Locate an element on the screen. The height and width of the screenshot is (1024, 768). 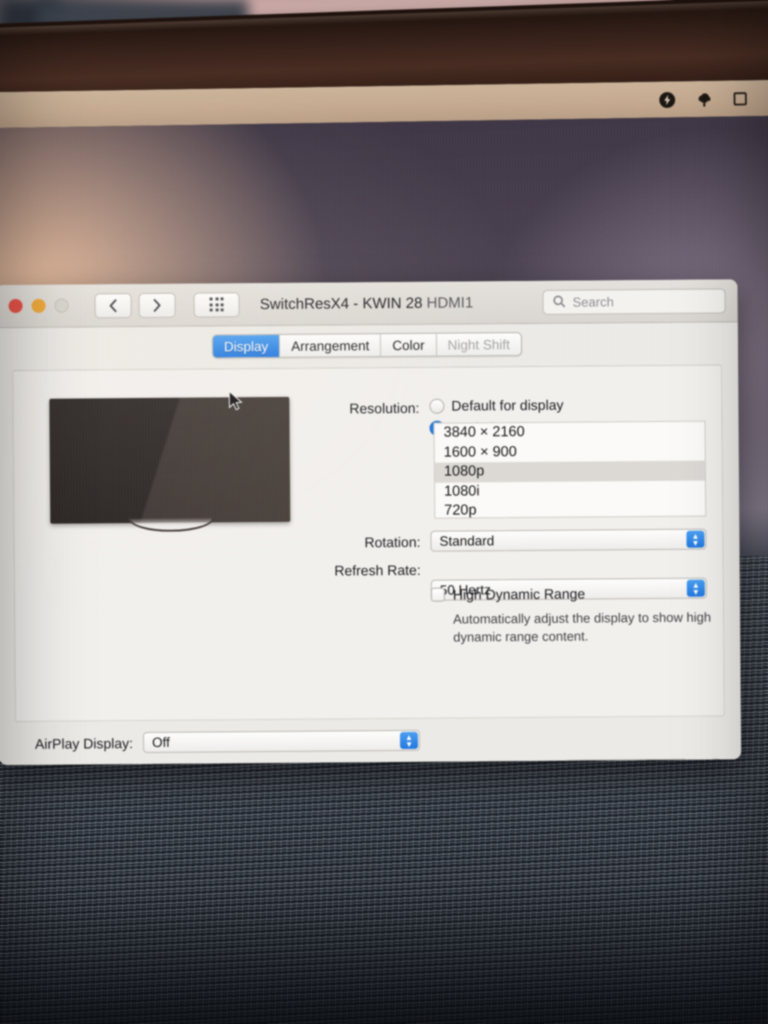
window-title-main: SwitchResX4 - KWIN 28 is located at coordinates (343, 303).